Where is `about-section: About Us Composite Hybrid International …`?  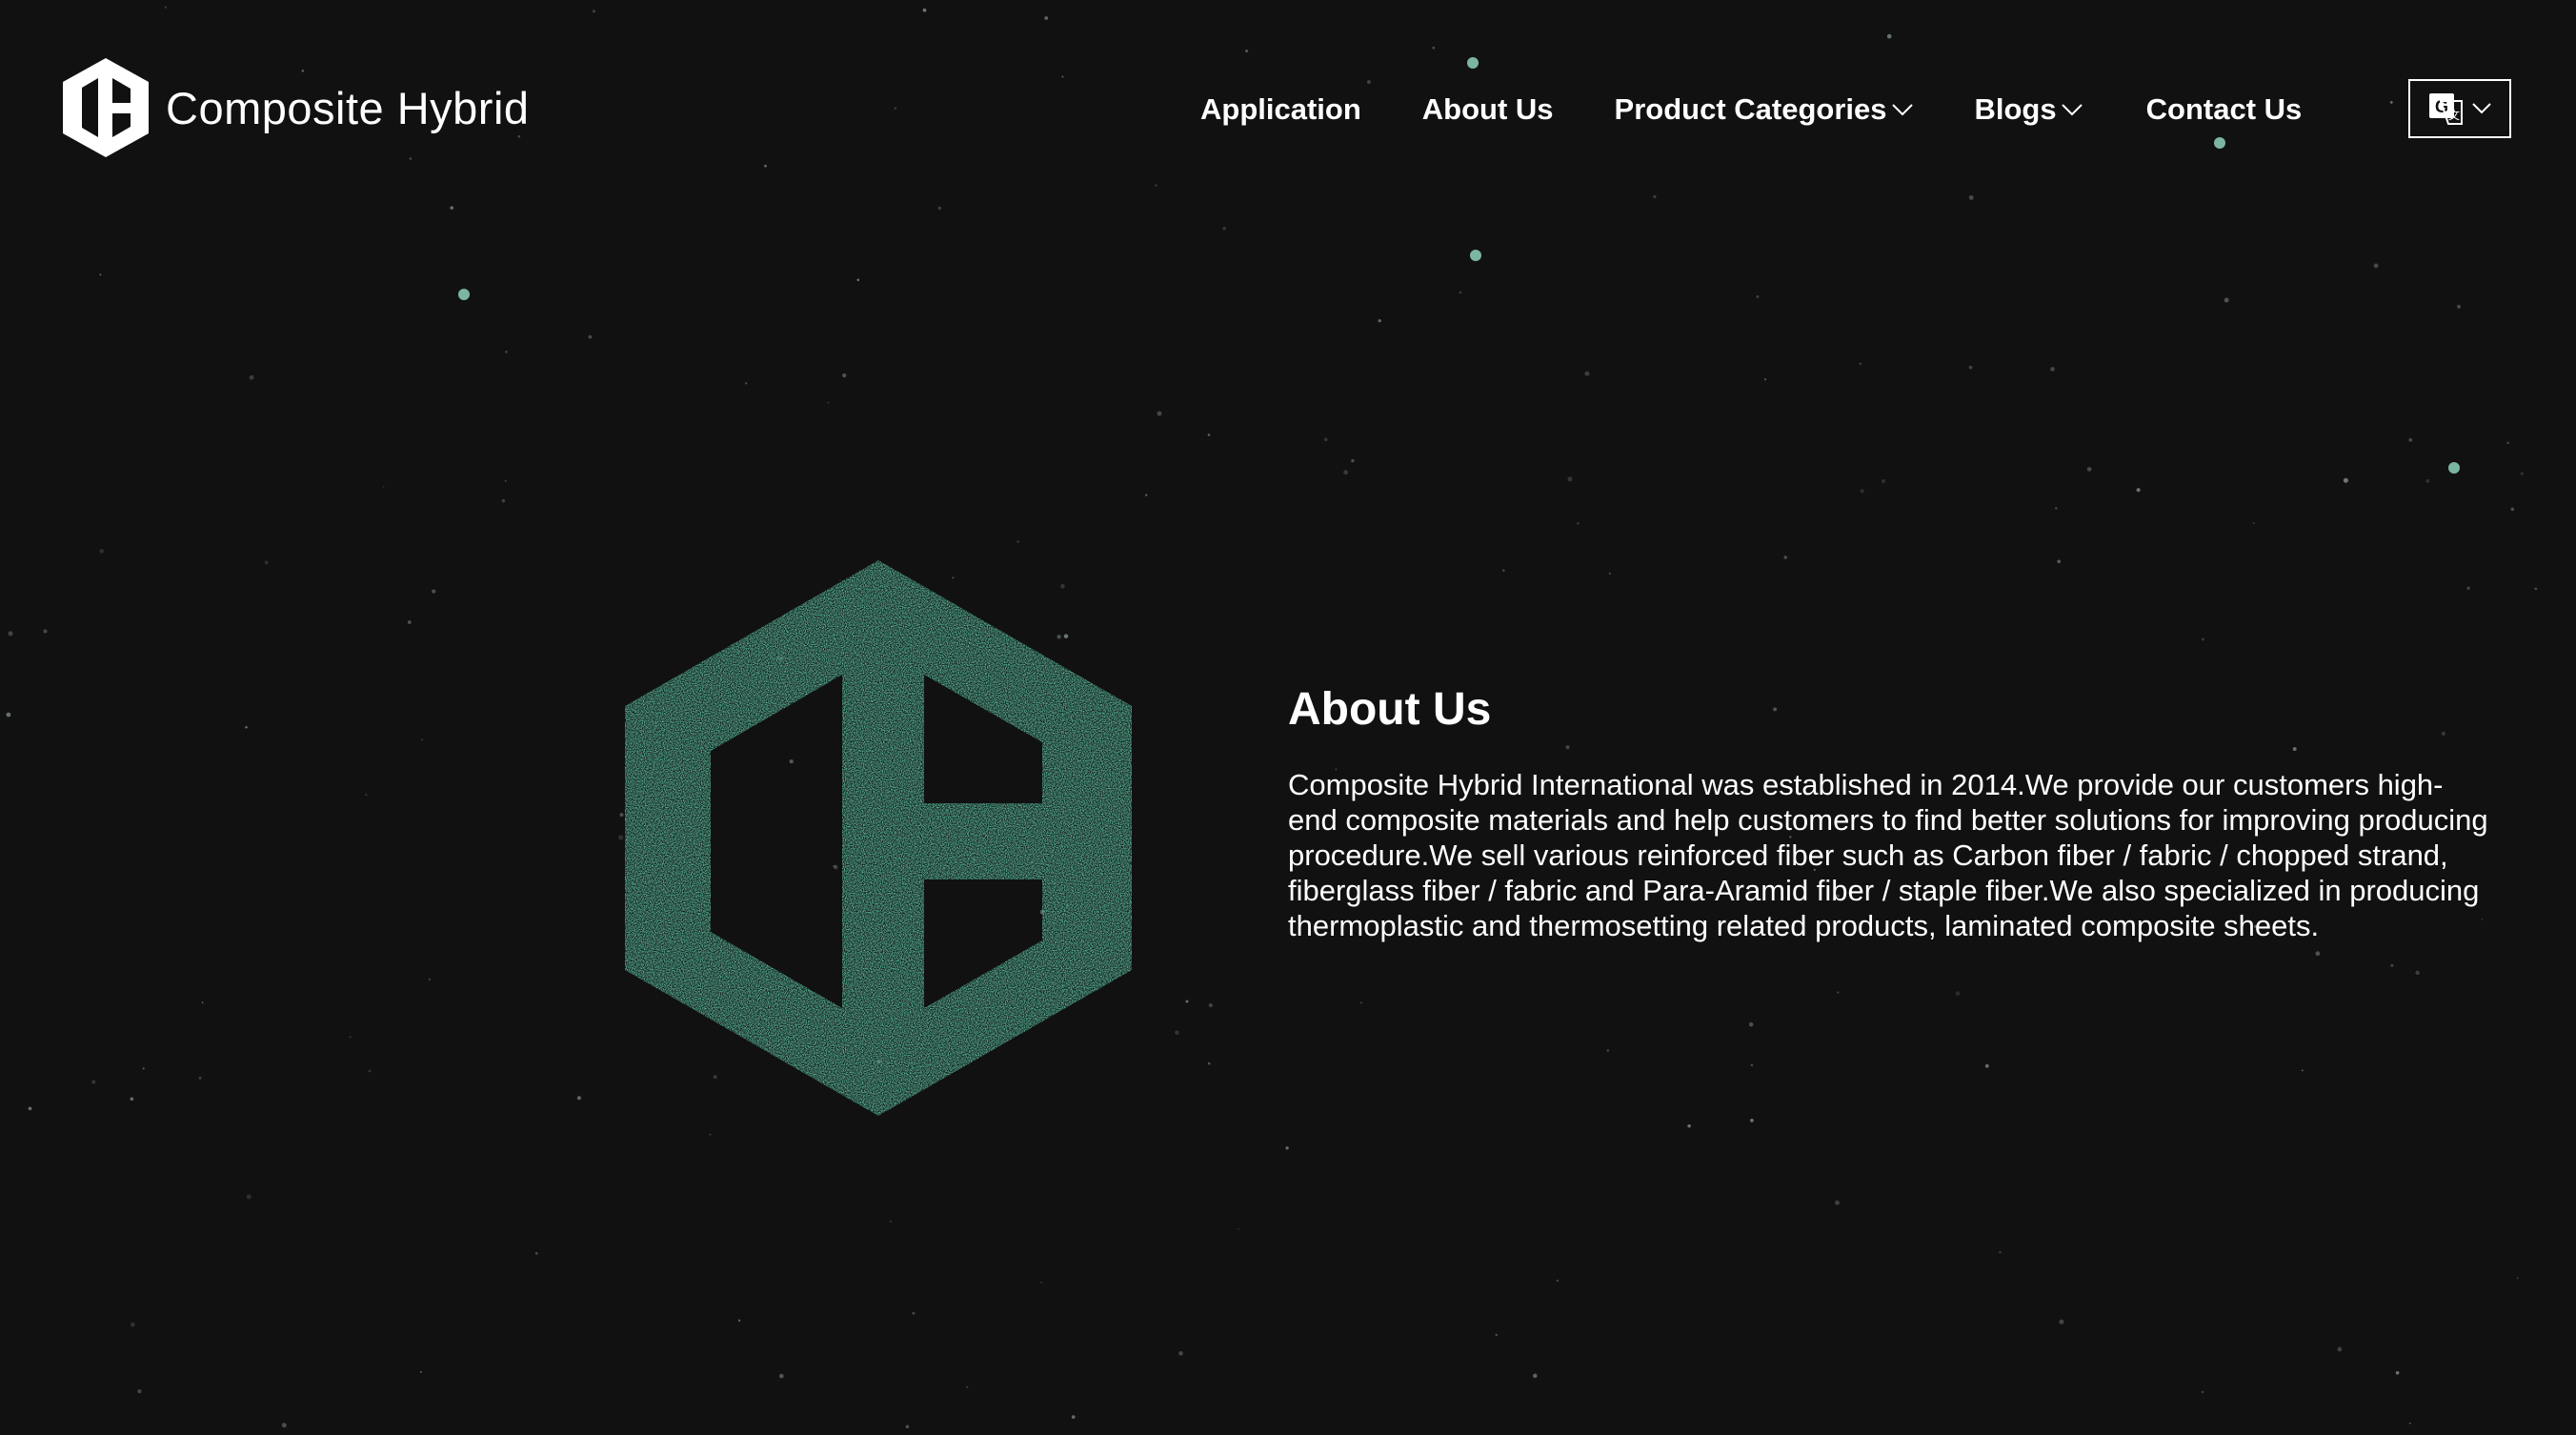 about-section: About Us Composite Hybrid International … is located at coordinates (1889, 812).